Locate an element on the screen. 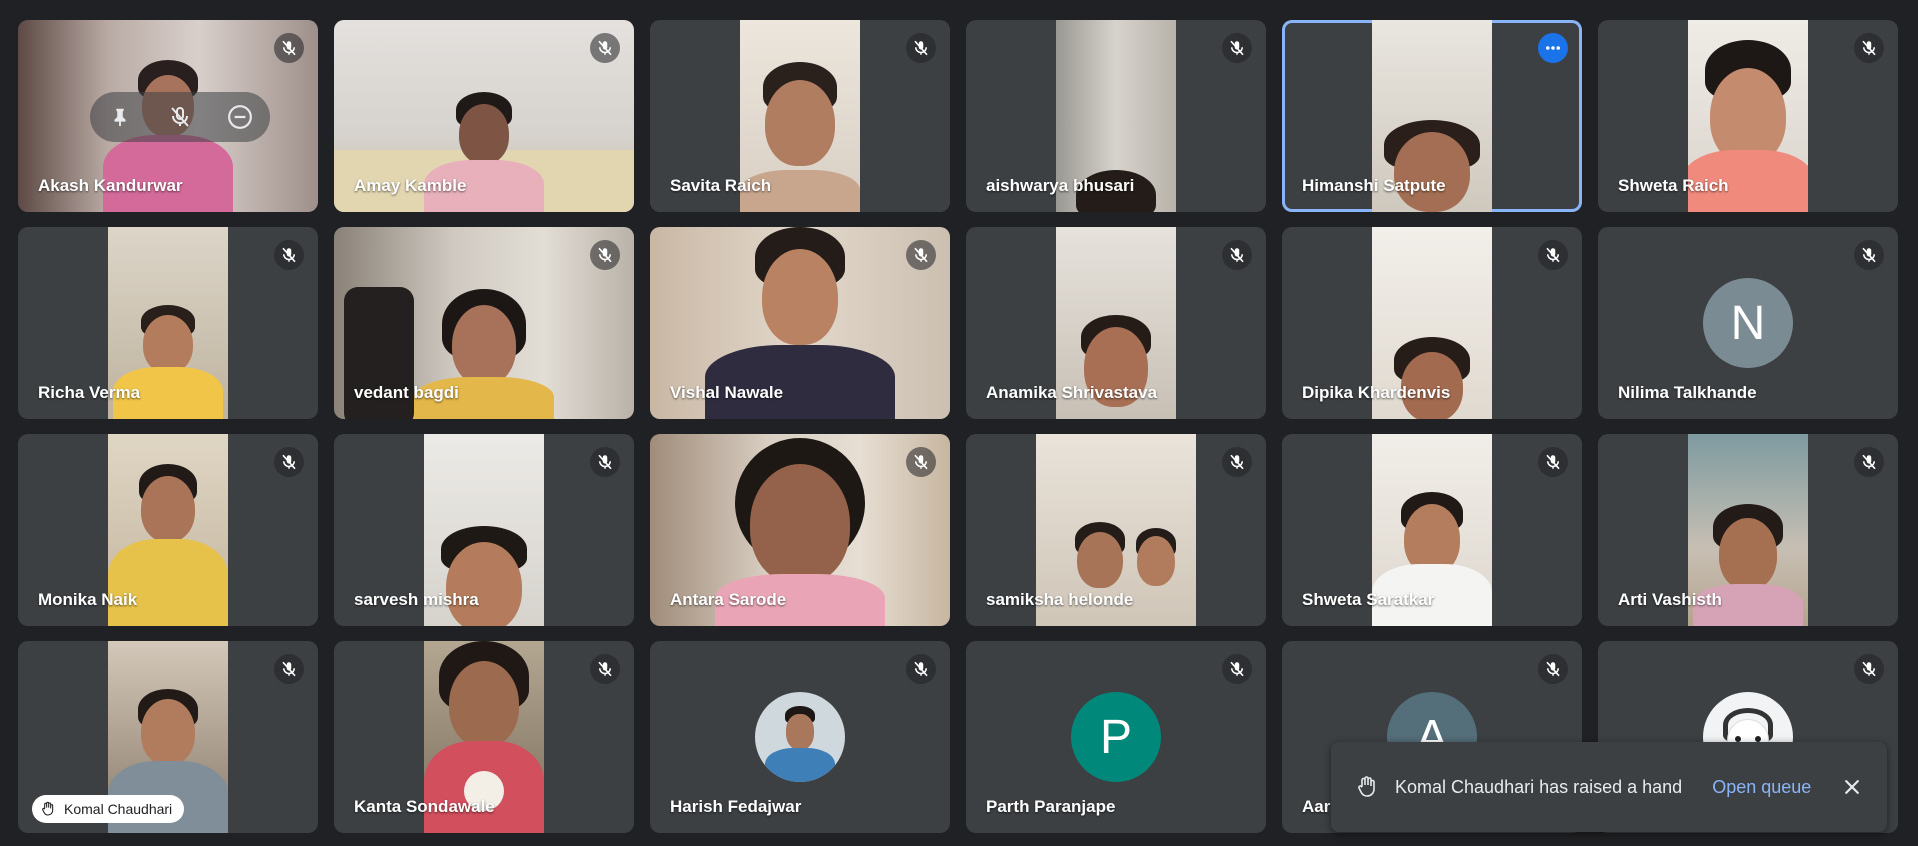  participant-tile: vedant bagdi is located at coordinates (484, 323).